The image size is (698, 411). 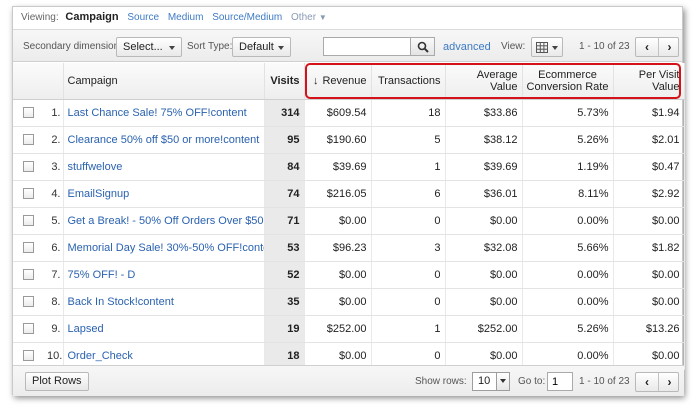 I want to click on row-average-value: $252.00, so click(x=484, y=329).